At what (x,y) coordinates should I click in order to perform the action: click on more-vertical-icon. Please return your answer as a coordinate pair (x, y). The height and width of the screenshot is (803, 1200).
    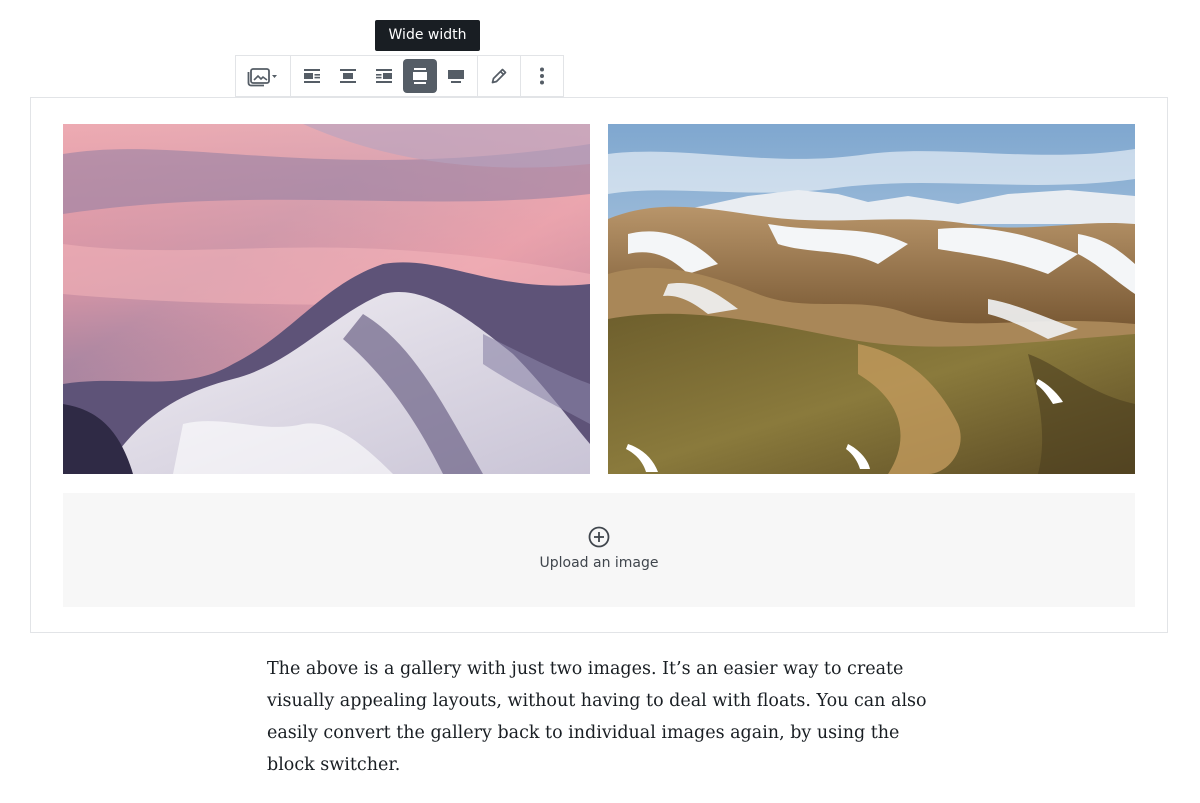
    Looking at the image, I should click on (542, 76).